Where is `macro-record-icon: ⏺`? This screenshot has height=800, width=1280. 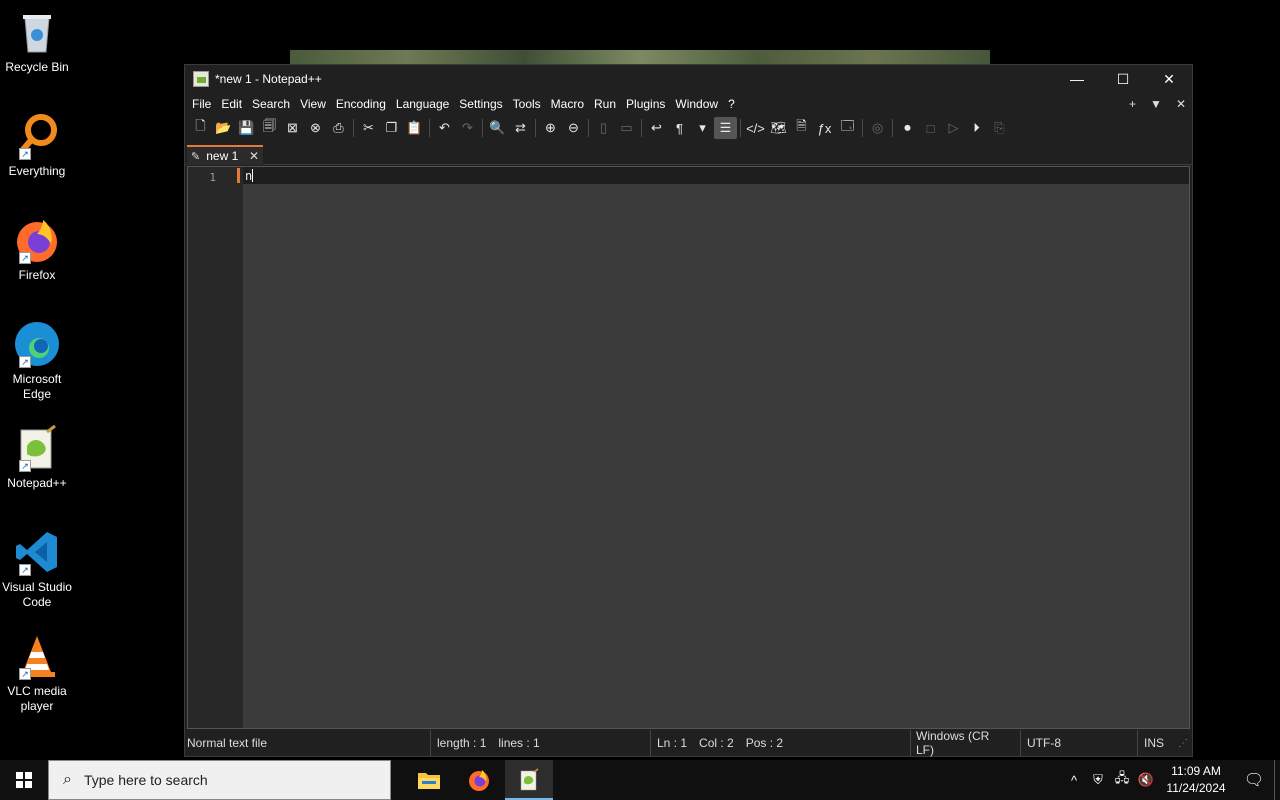
macro-record-icon: ⏺ is located at coordinates (907, 128).